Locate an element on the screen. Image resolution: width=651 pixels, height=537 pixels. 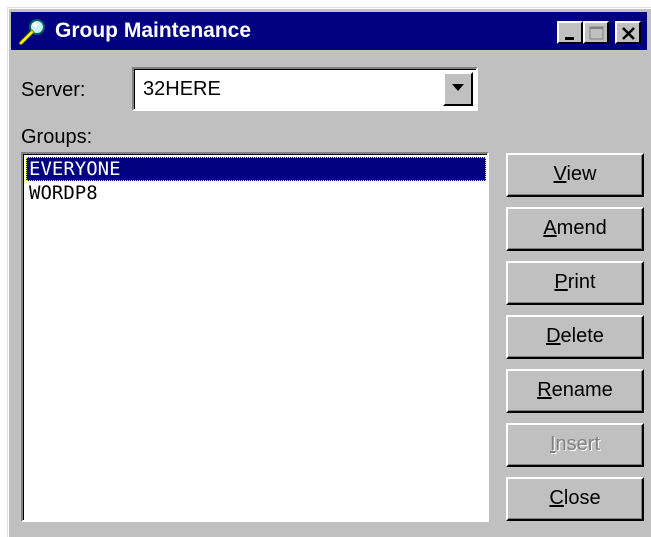
view-button: View is located at coordinates (575, 175).